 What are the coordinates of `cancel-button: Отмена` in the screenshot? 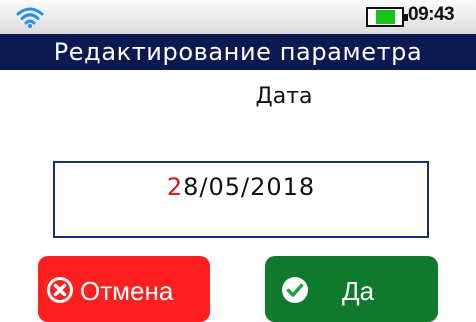 It's located at (124, 289).